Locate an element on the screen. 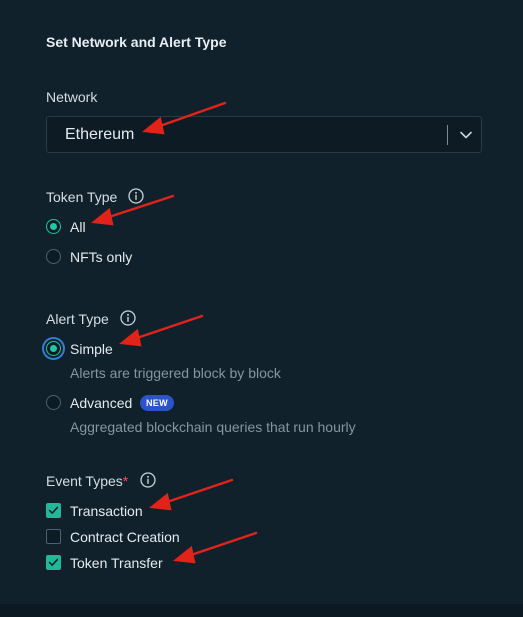  event-contract-creation-label: Contract Creation is located at coordinates (125, 537).